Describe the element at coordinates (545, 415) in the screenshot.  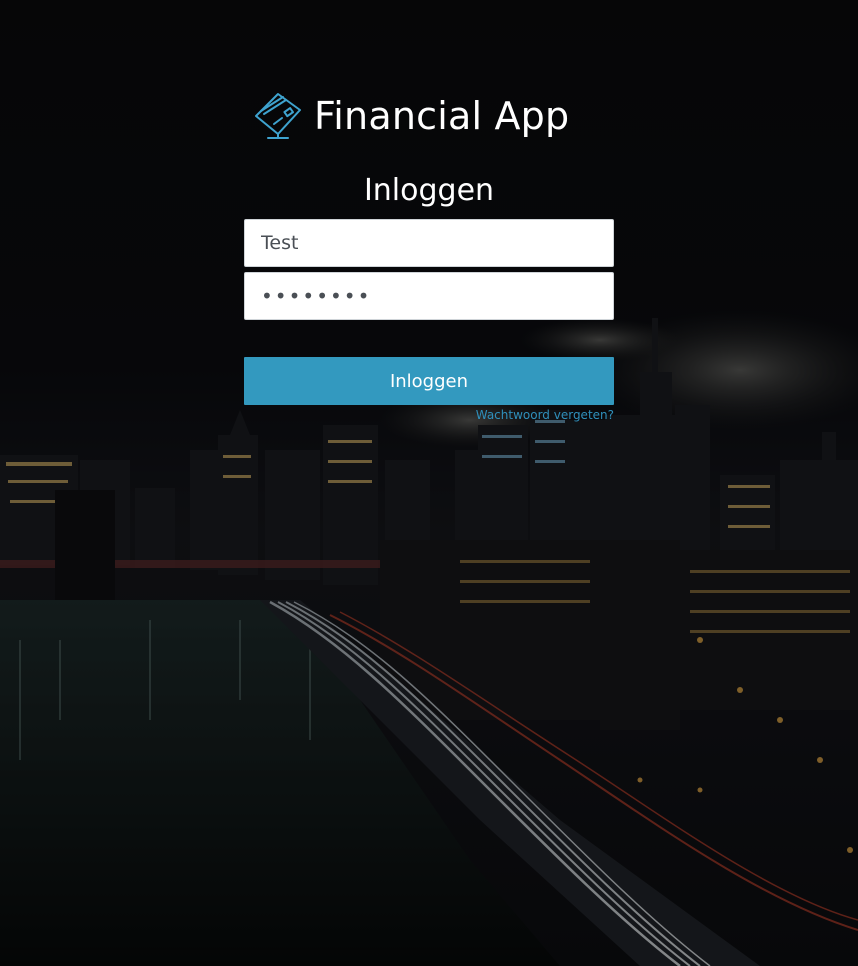
I see `forgot-password-link: Wachtwoord vergeten?` at that location.